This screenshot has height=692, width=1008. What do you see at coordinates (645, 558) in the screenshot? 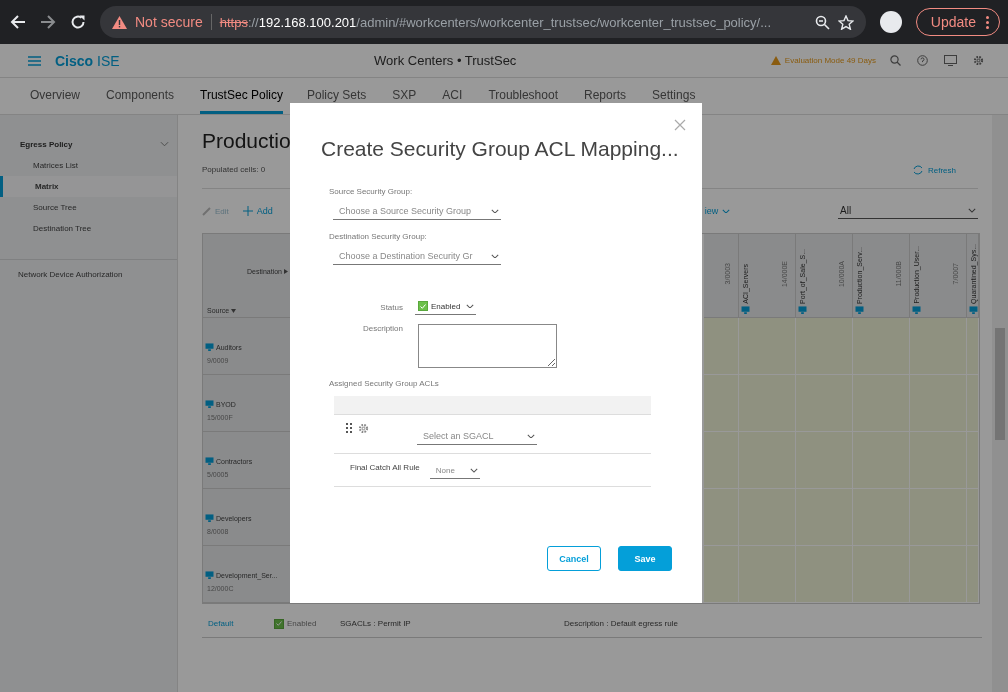
I see `save-button: Save` at bounding box center [645, 558].